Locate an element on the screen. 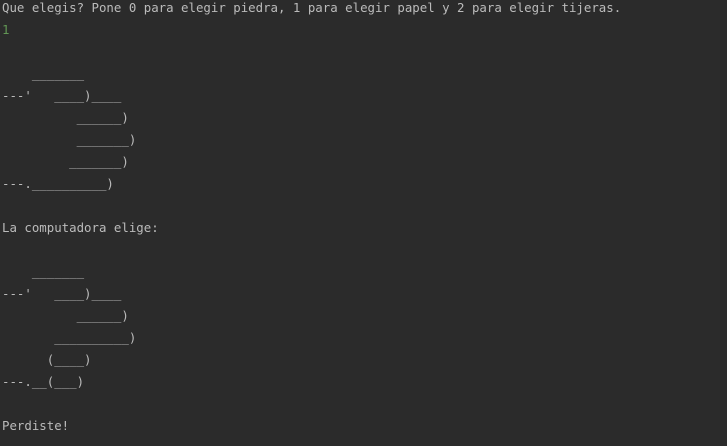 The image size is (727, 446). ascii-art-line: ---.__________) is located at coordinates (58, 183).